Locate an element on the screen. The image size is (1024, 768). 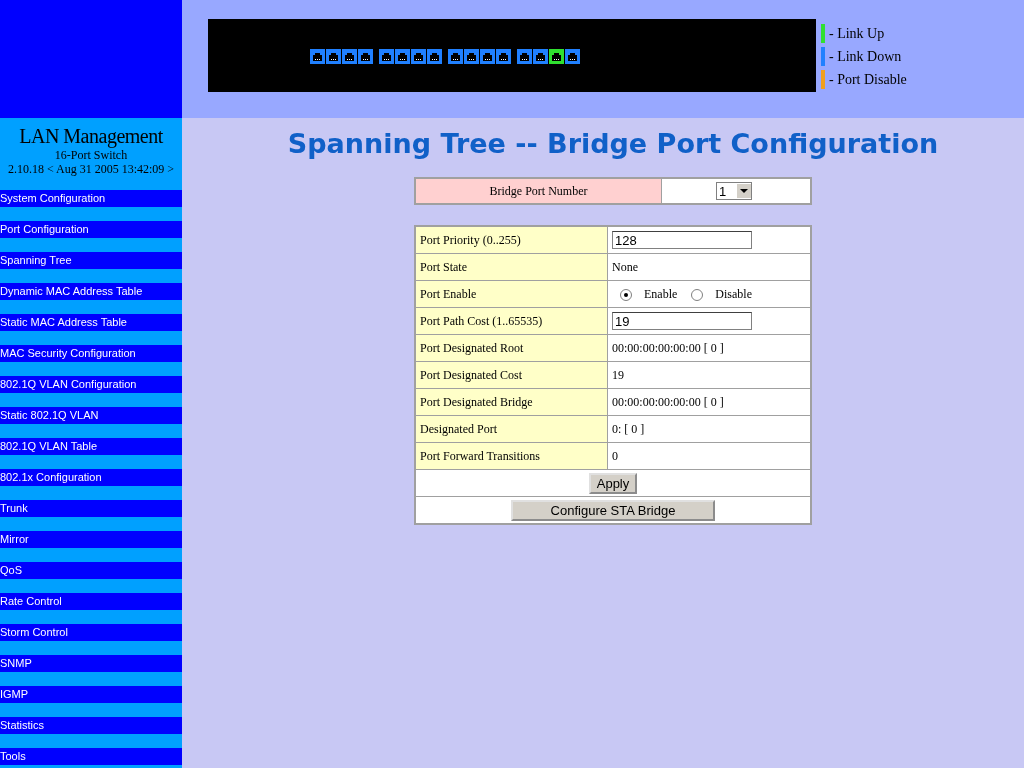
table-cell: 0 is located at coordinates (615, 455).